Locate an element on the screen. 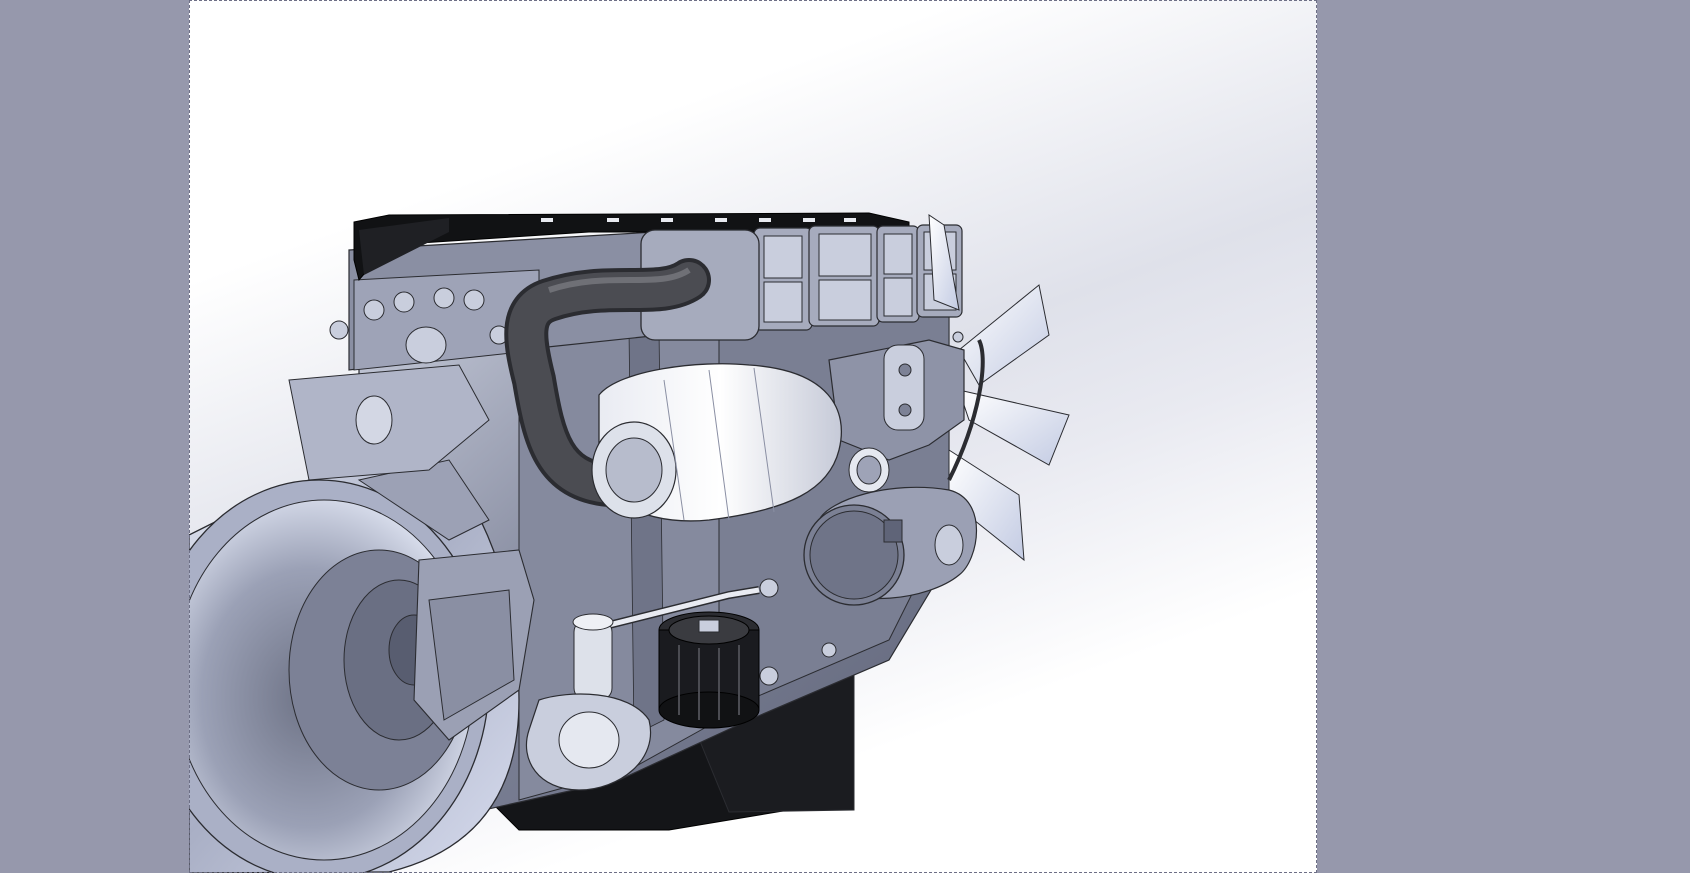  oil-filter is located at coordinates (709, 670).